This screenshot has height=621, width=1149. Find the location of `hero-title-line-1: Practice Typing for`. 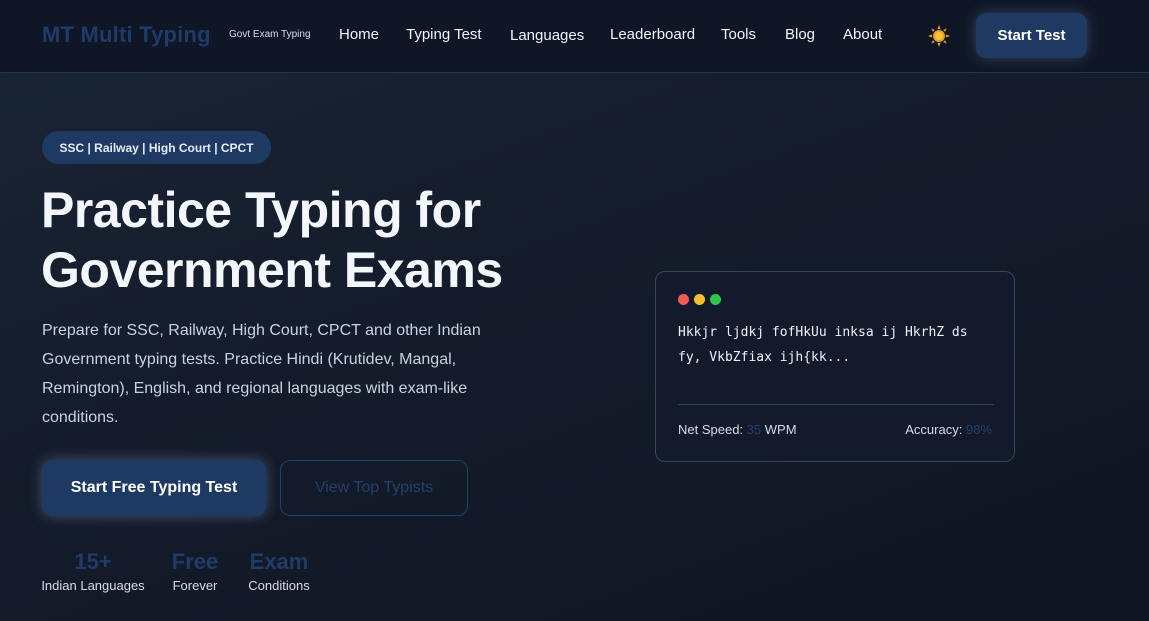

hero-title-line-1: Practice Typing for is located at coordinates (261, 210).